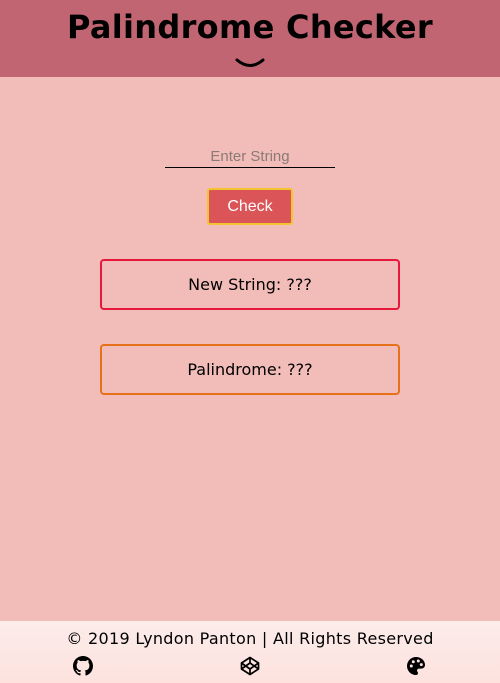 Image resolution: width=500 pixels, height=683 pixels. I want to click on palindrome-result: Palindrome: ???, so click(250, 369).